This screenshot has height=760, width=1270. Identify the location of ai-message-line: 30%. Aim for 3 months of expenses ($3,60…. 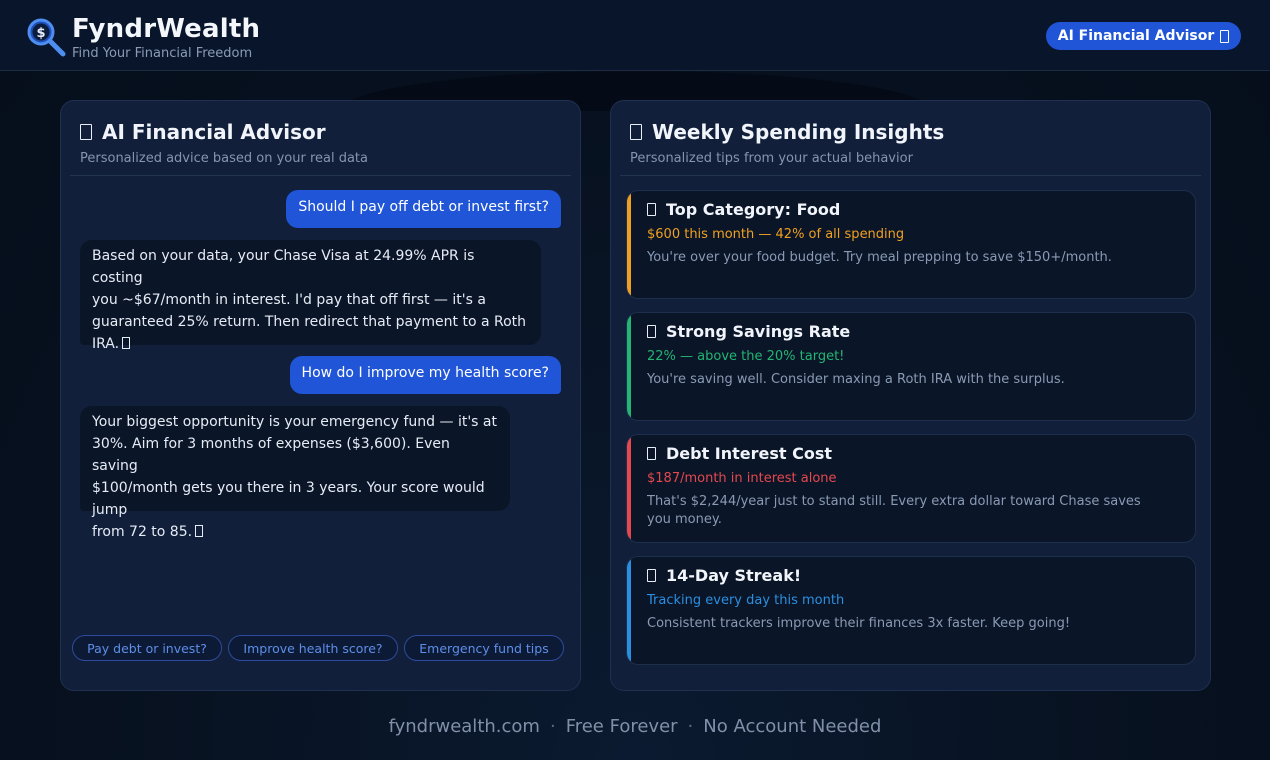
(271, 455).